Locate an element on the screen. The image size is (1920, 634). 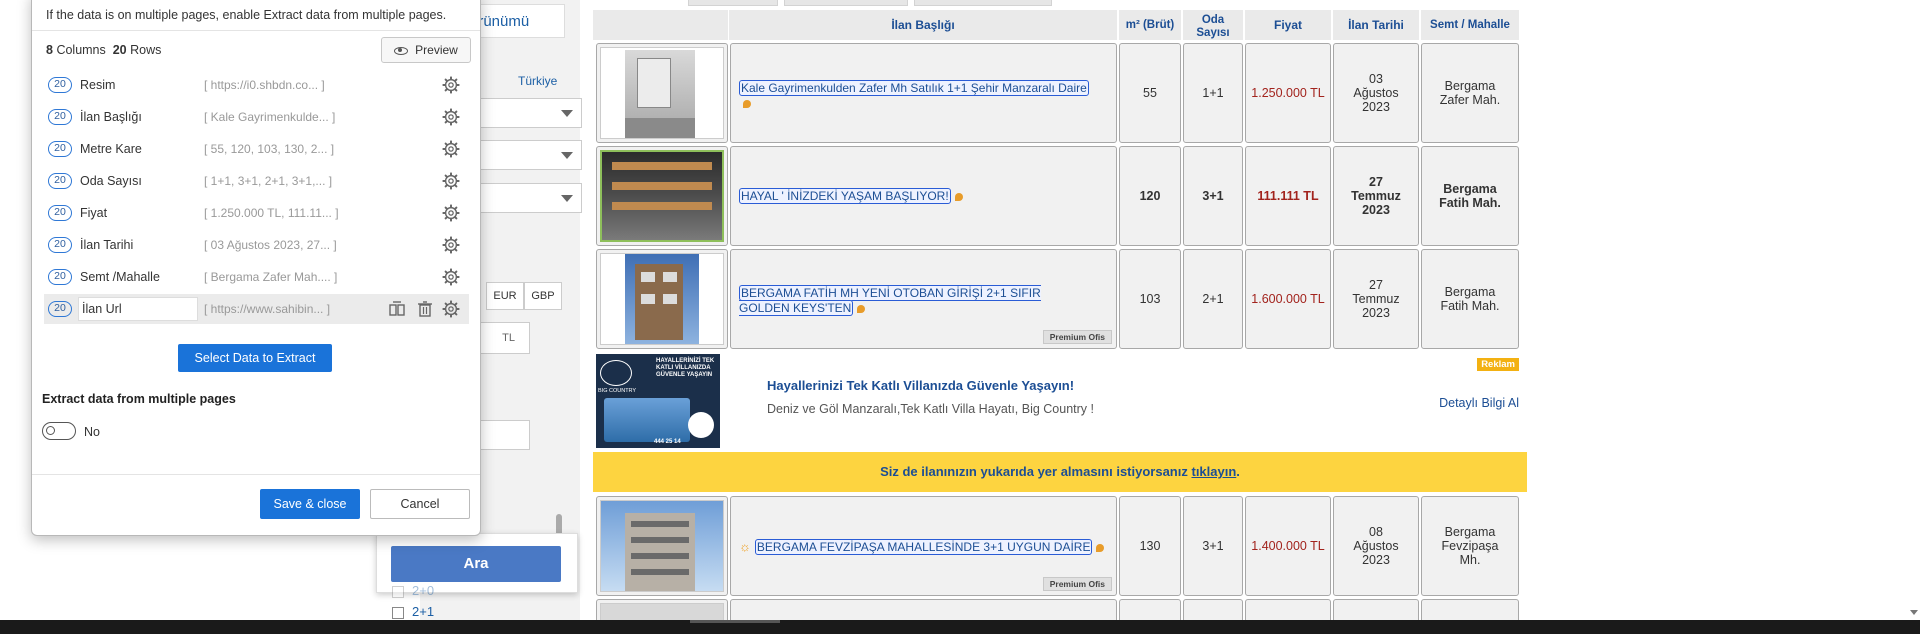
preview-button: Preview is located at coordinates (426, 50).